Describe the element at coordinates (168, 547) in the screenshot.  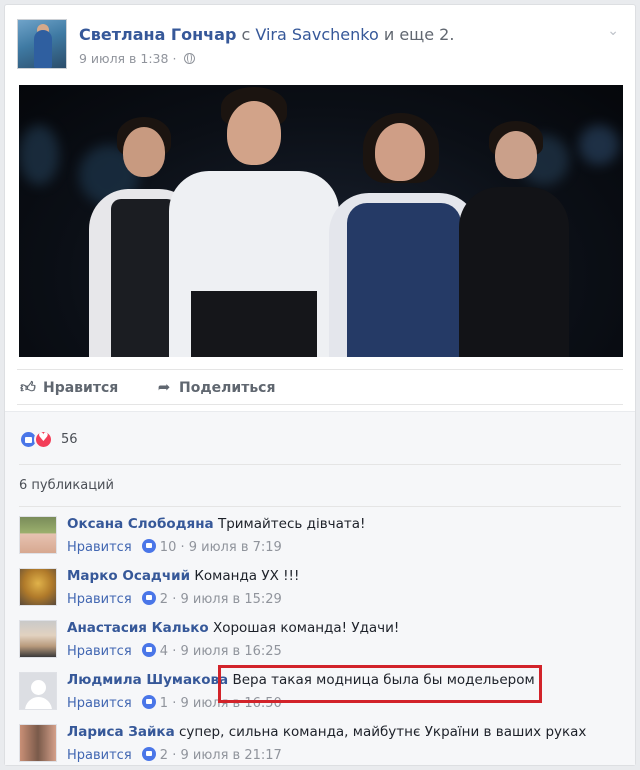
I see `comment-like-count: 10` at that location.